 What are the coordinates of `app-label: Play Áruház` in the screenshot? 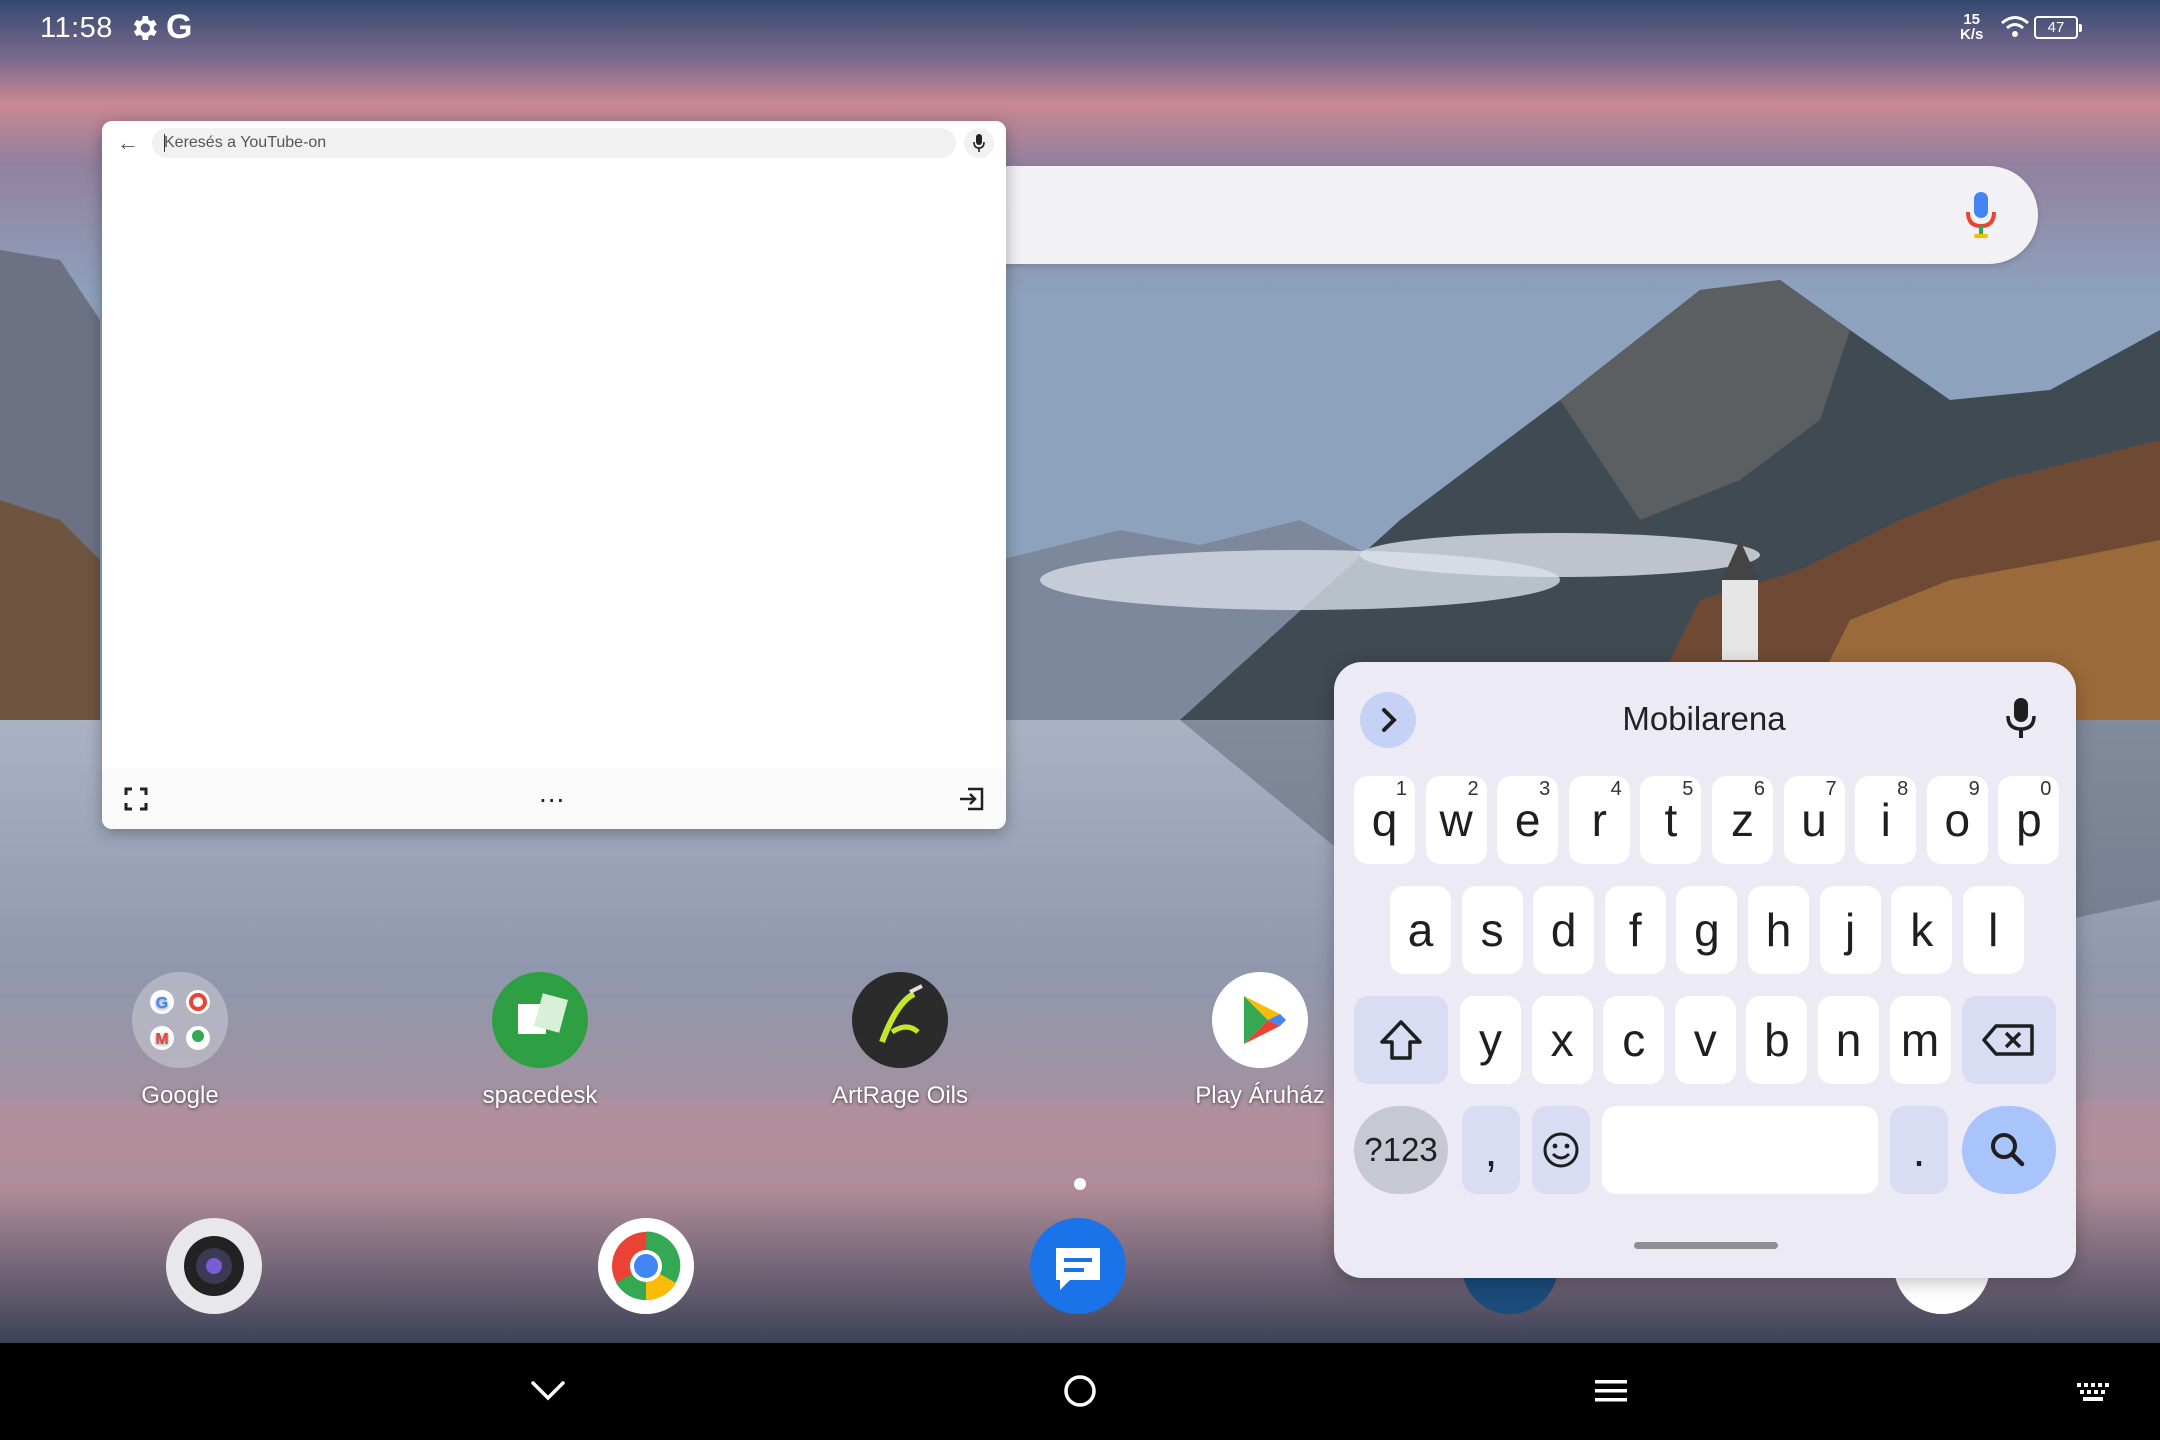 It's located at (1260, 1095).